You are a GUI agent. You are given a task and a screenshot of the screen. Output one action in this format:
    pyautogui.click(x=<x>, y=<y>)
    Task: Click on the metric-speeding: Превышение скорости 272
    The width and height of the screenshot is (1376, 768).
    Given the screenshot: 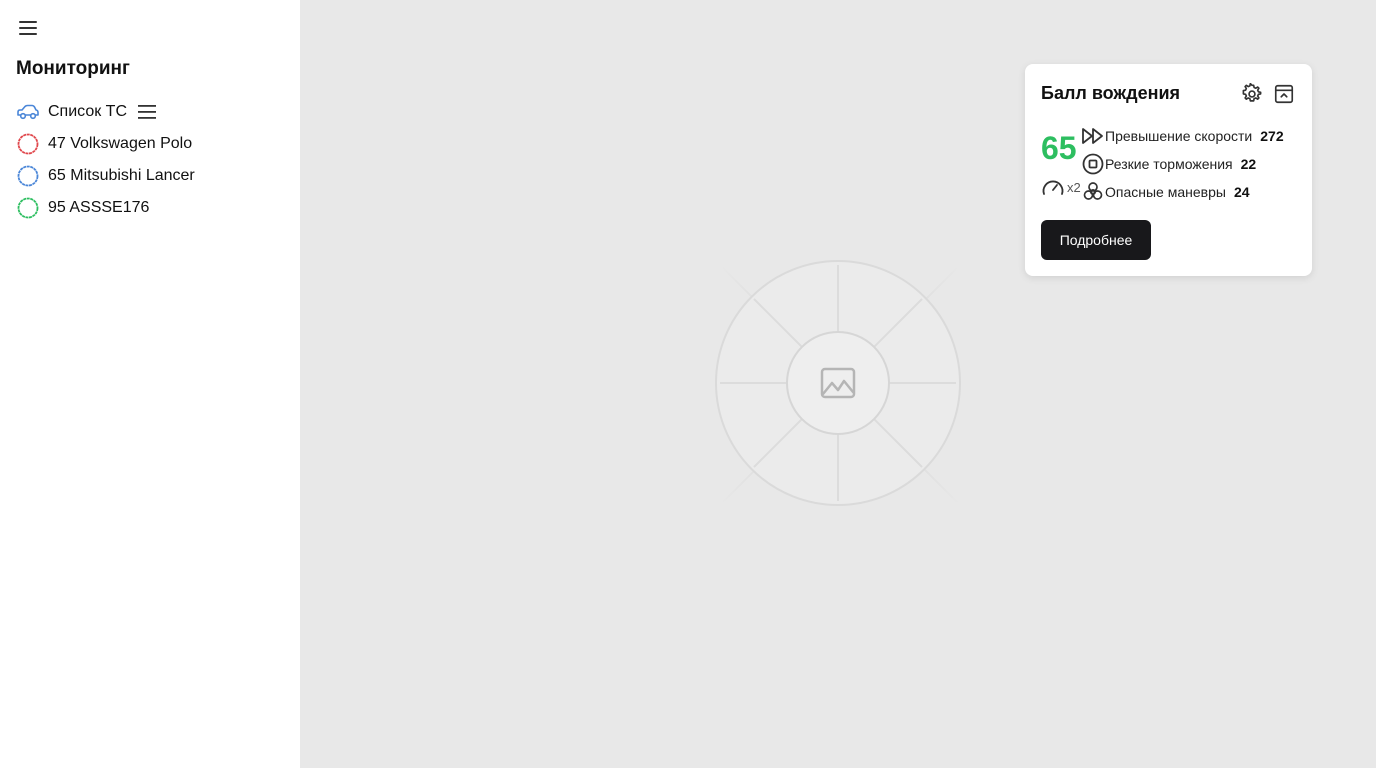 What is the action you would take?
    pyautogui.click(x=1182, y=136)
    